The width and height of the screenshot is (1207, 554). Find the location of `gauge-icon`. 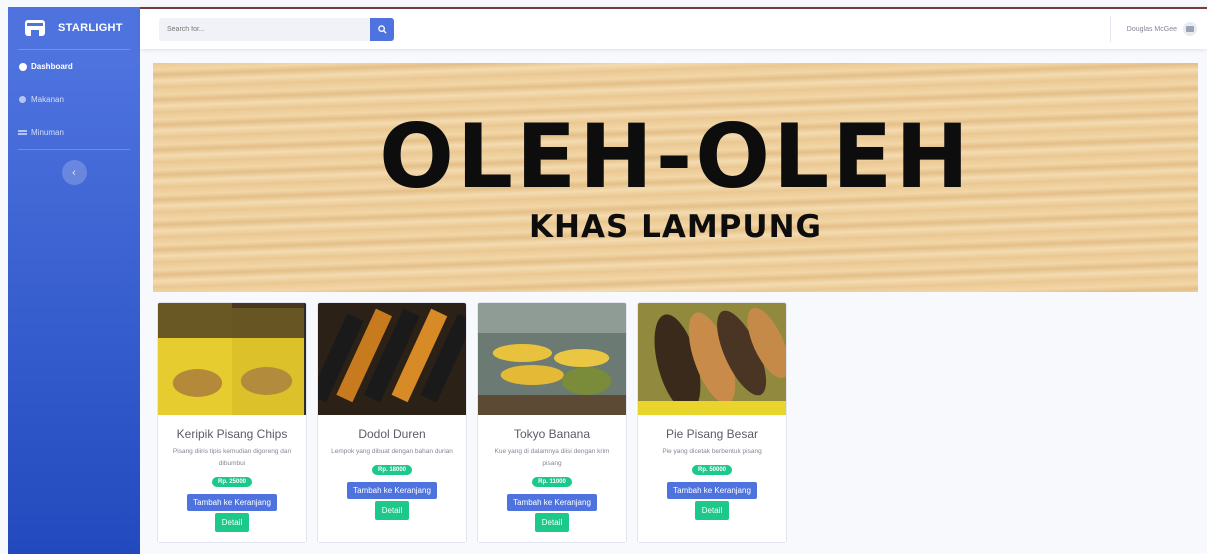

gauge-icon is located at coordinates (22, 66).